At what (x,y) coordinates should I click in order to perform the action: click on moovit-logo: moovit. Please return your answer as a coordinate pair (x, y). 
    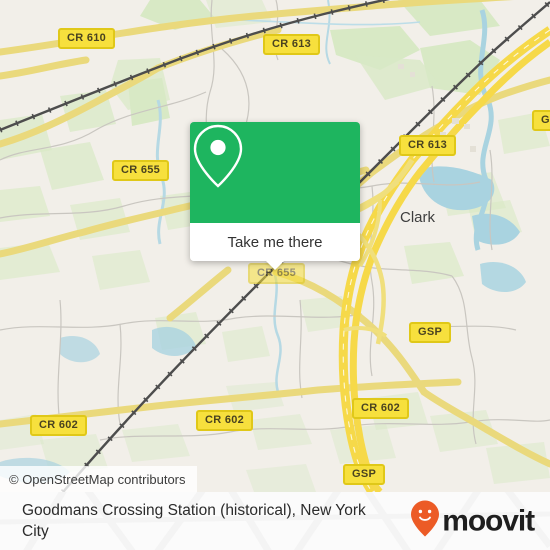
    Looking at the image, I should click on (472, 521).